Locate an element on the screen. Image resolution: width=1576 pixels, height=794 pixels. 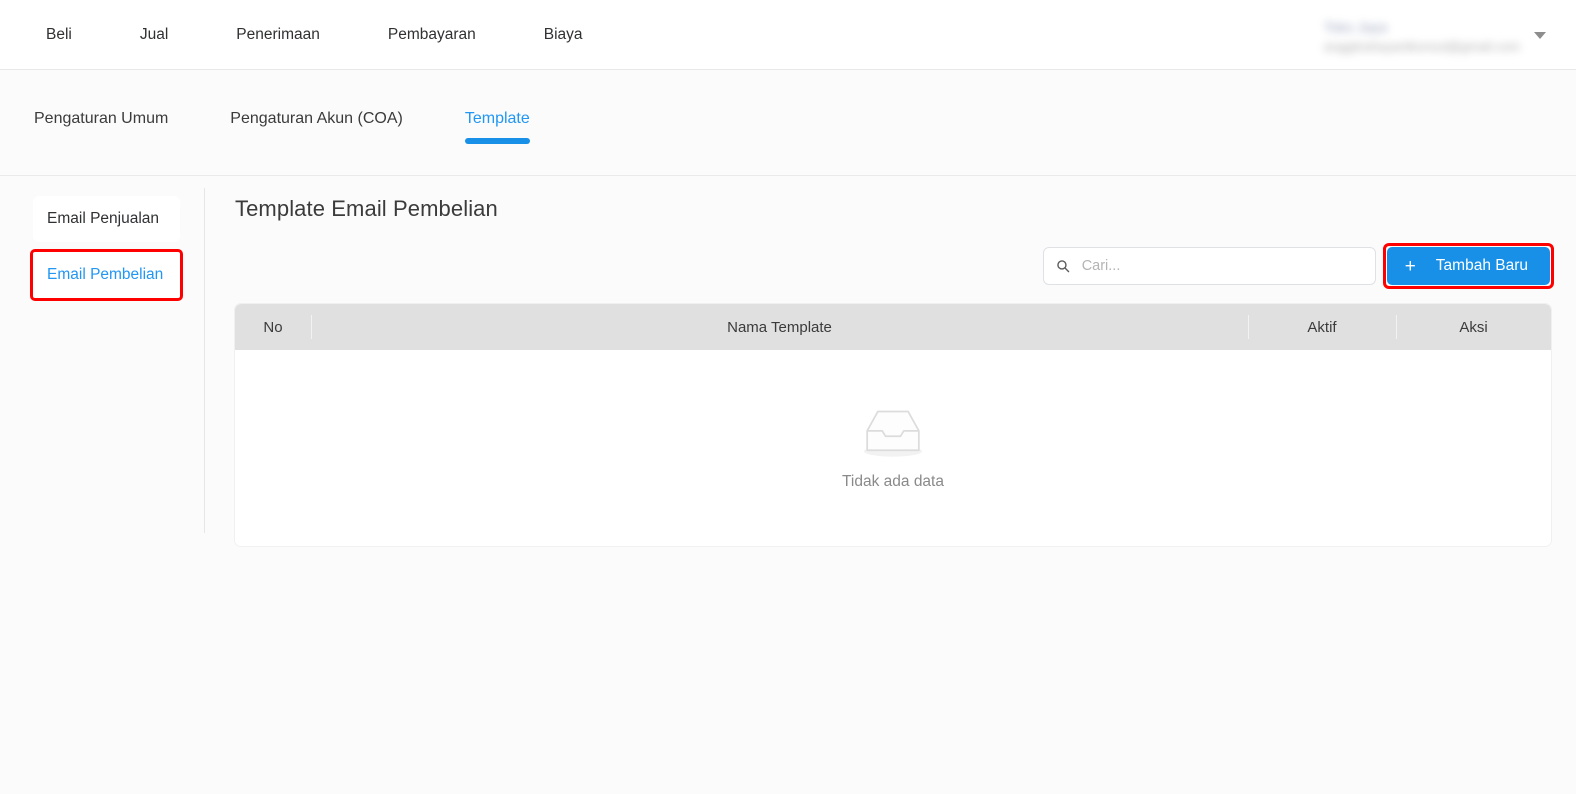
sidebar-item-email-penjualan: Email Penjualan is located at coordinates (106, 219).